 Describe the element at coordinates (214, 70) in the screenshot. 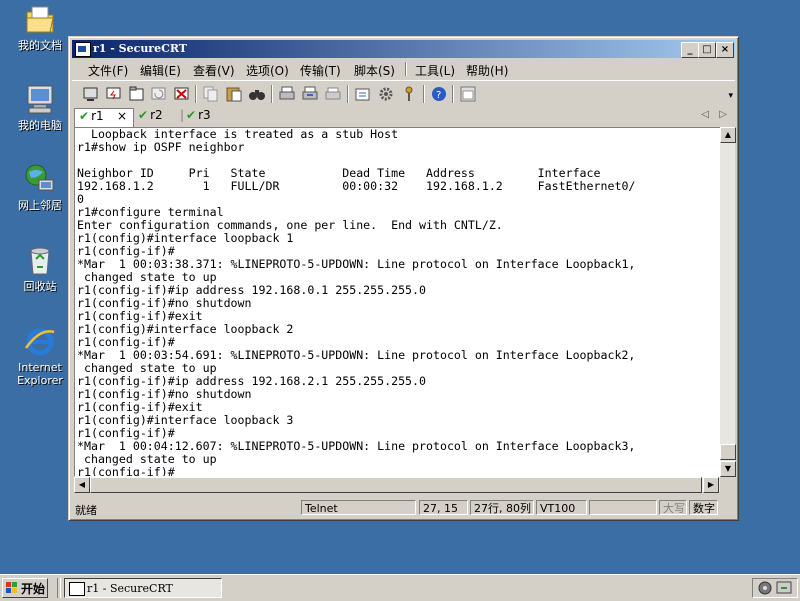

I see `menu-view: 查看(V)` at that location.